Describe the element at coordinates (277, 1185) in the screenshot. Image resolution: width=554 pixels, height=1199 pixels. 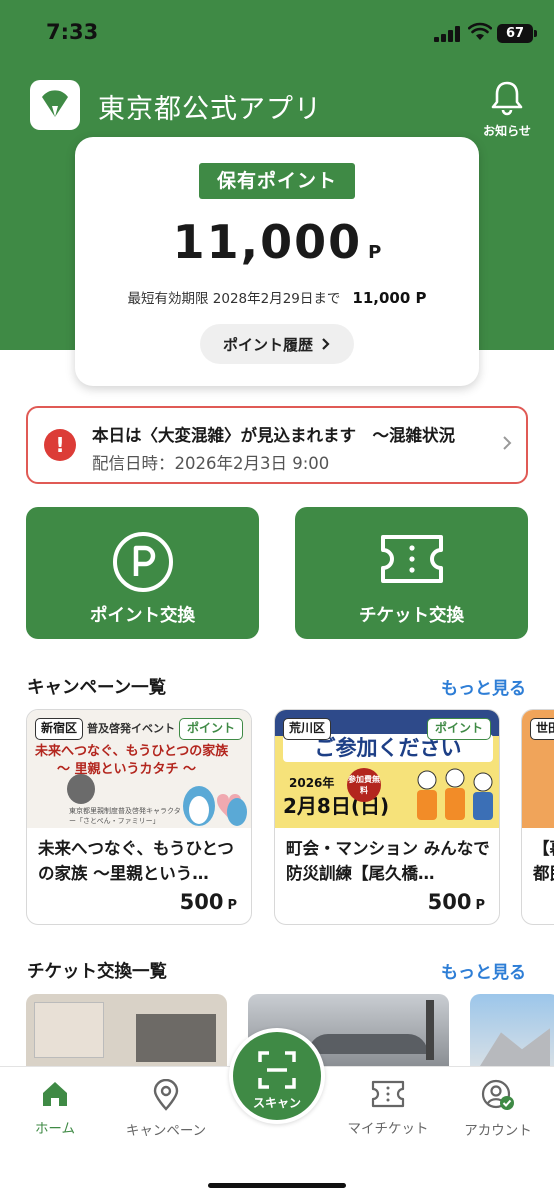
I see `home-indicator` at that location.